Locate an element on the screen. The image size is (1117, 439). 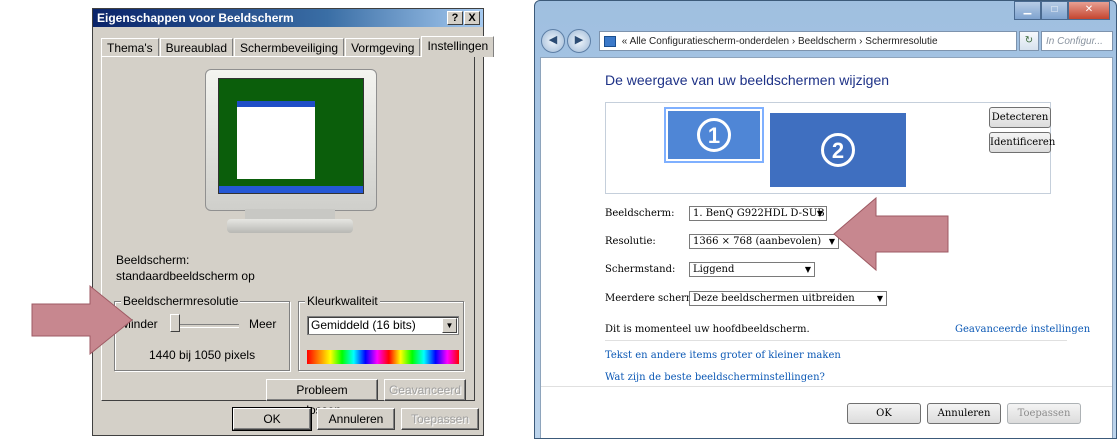
tab-screensaver: Schermbeveiliging is located at coordinates (289, 47).